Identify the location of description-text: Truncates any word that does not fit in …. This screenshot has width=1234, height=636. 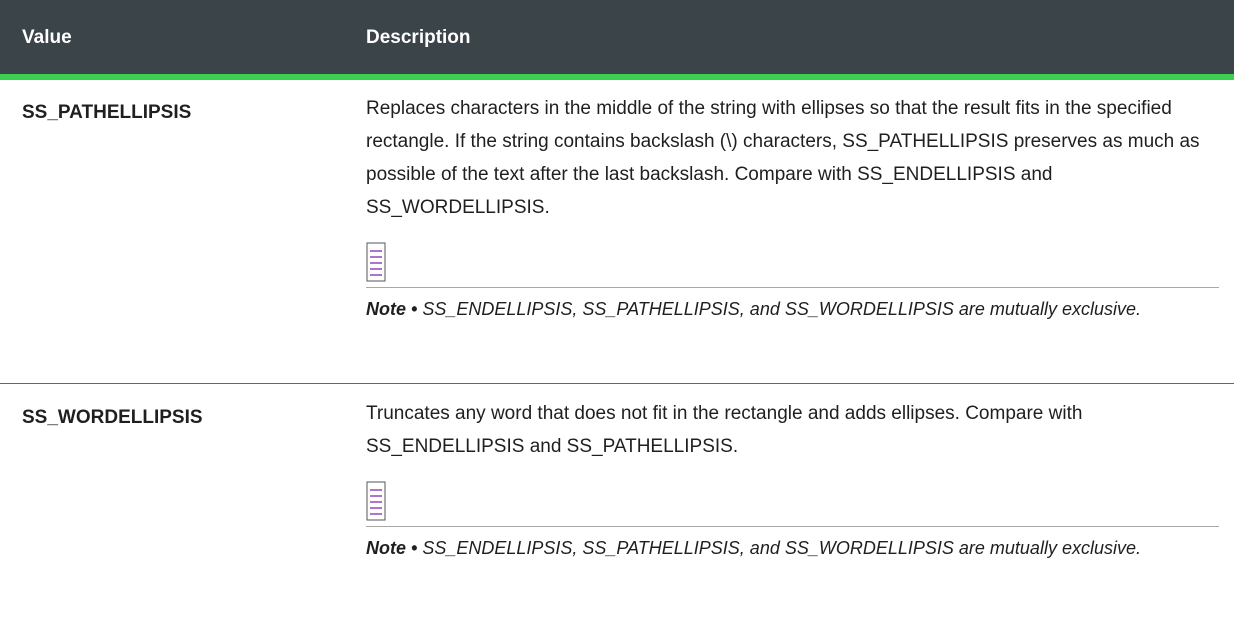
(724, 430).